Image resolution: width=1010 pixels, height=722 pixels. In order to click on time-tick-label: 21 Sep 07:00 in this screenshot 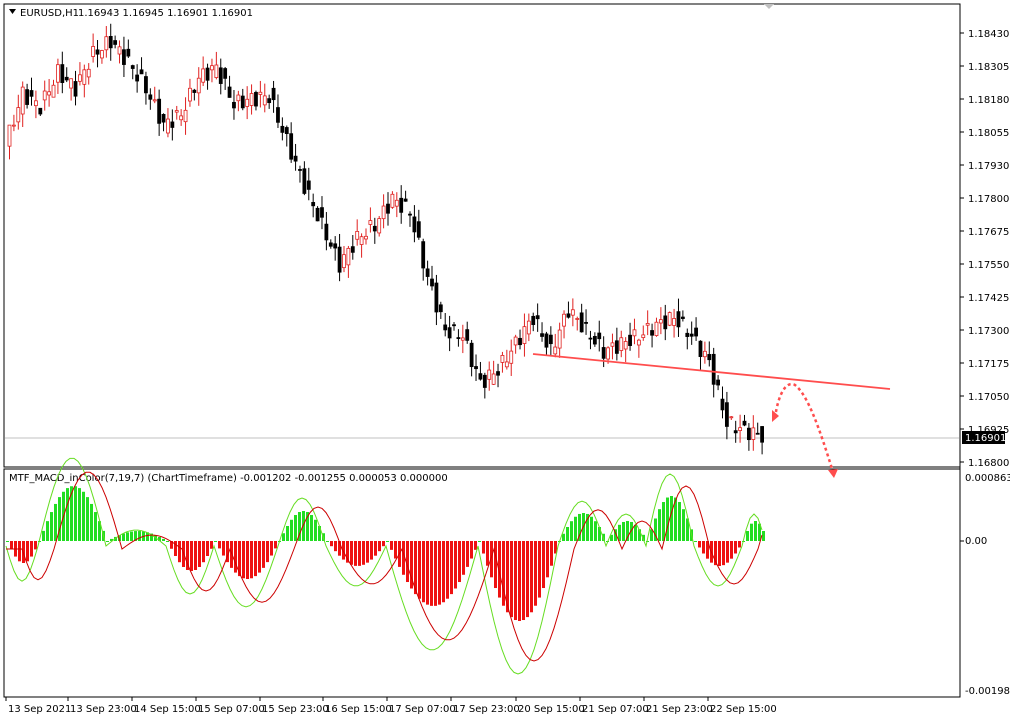, I will do `click(615, 709)`.